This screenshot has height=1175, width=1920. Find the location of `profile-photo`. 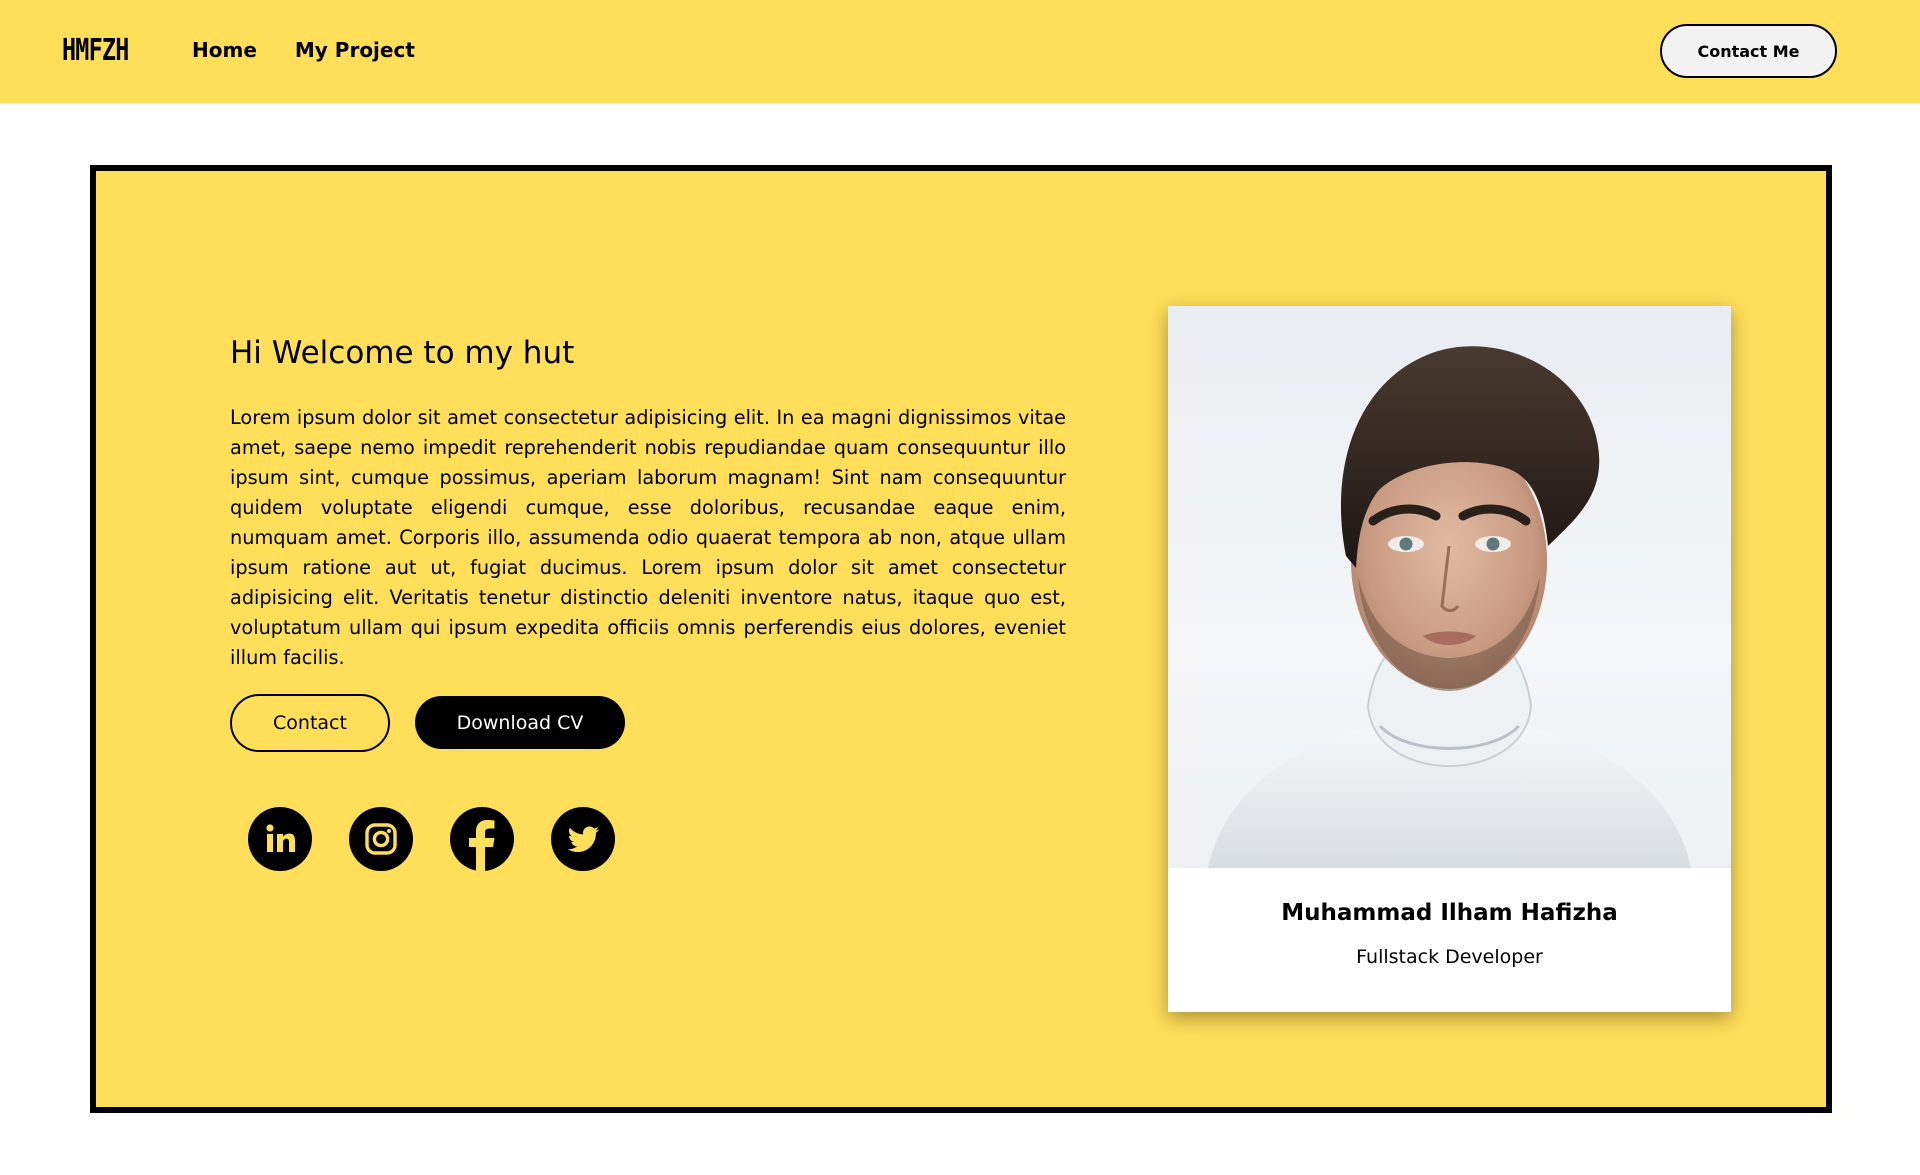

profile-photo is located at coordinates (1449, 587).